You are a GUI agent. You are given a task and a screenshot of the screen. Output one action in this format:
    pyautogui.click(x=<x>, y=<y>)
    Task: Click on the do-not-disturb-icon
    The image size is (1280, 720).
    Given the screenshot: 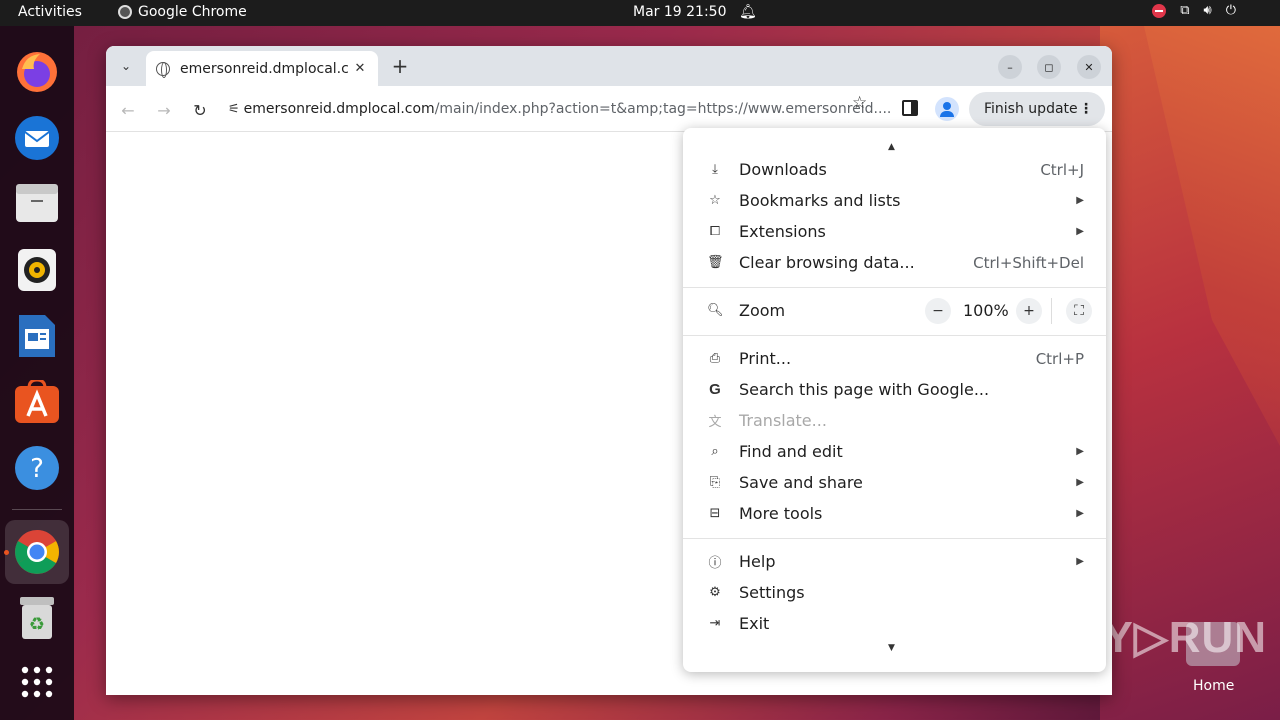 What is the action you would take?
    pyautogui.click(x=1159, y=10)
    